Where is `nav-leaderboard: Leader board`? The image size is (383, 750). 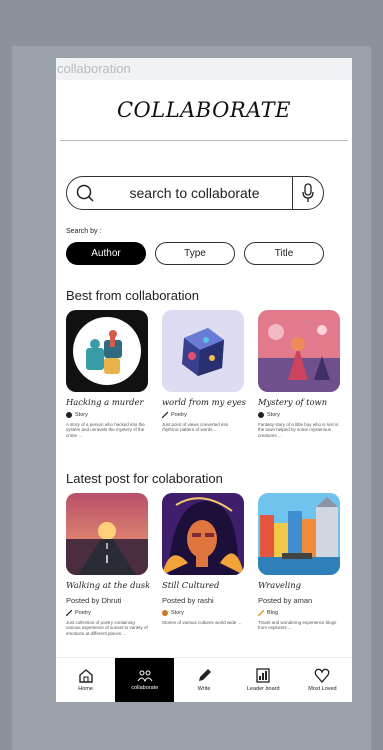 nav-leaderboard: Leader board is located at coordinates (263, 680).